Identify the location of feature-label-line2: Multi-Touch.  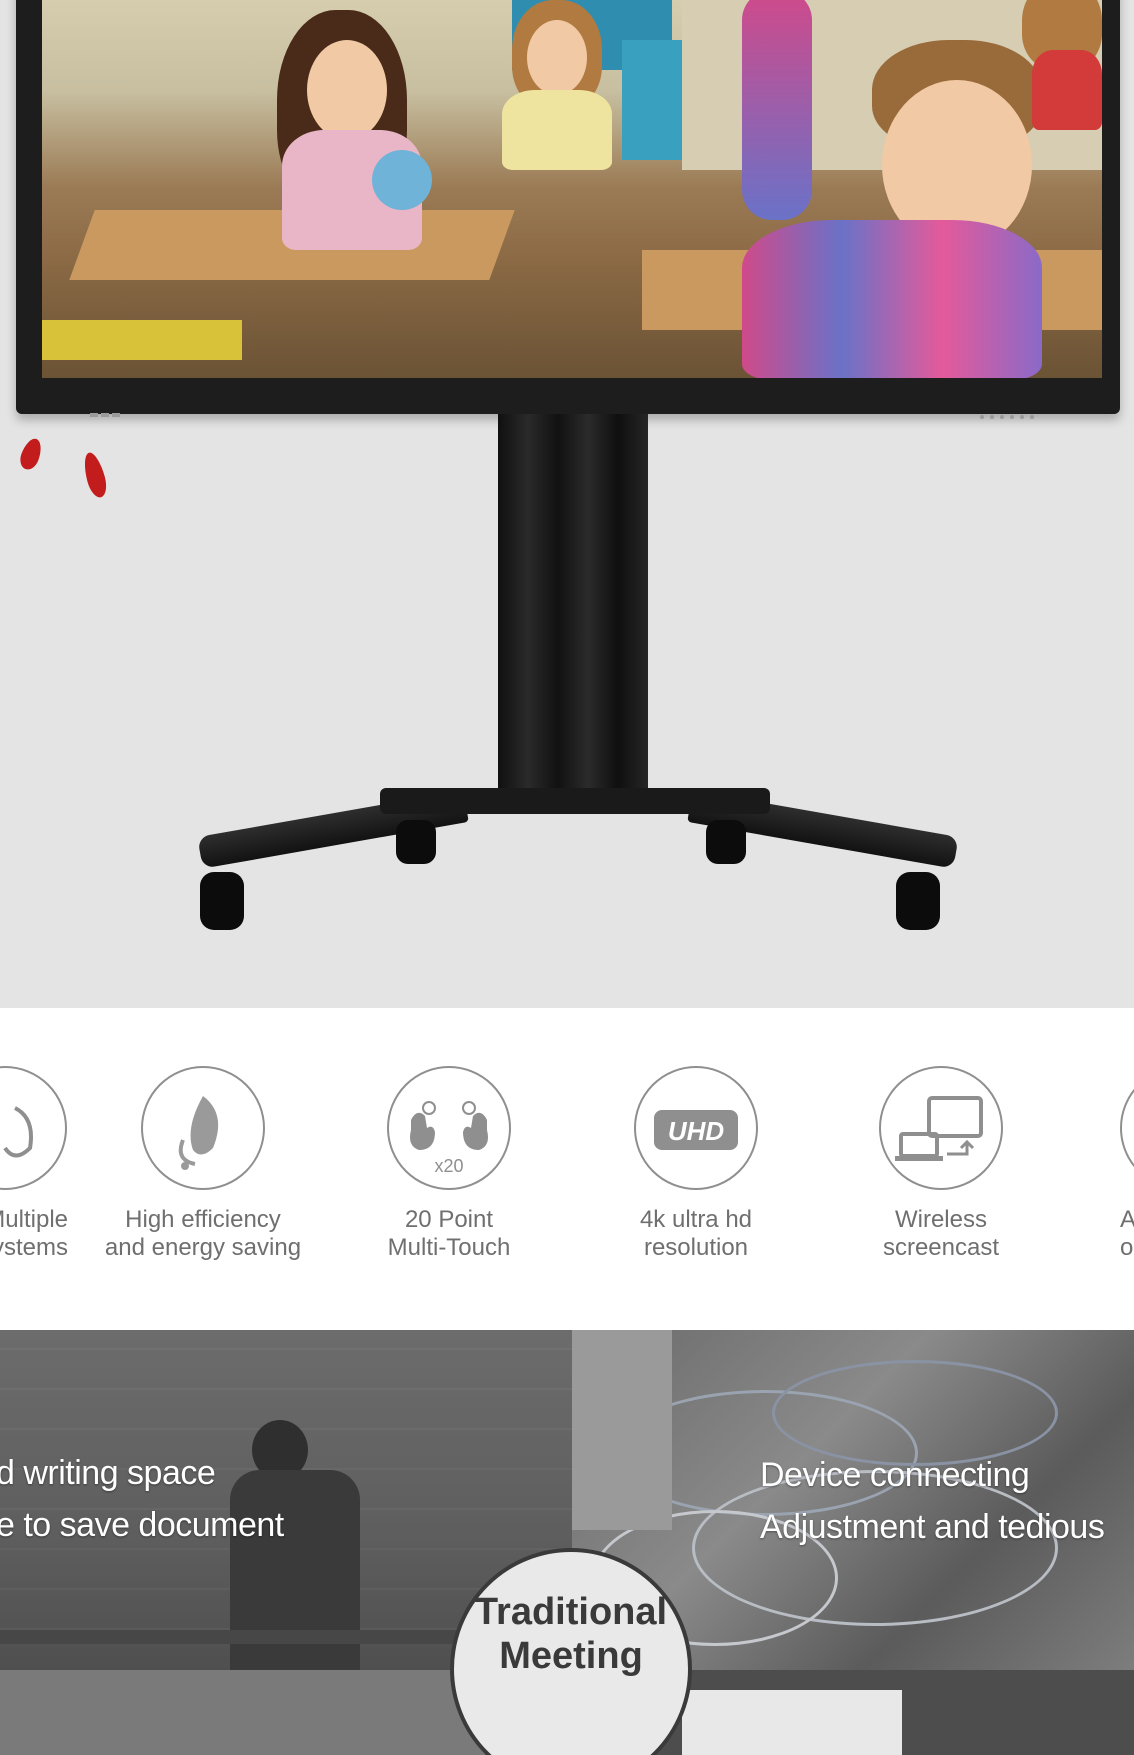
(449, 1247).